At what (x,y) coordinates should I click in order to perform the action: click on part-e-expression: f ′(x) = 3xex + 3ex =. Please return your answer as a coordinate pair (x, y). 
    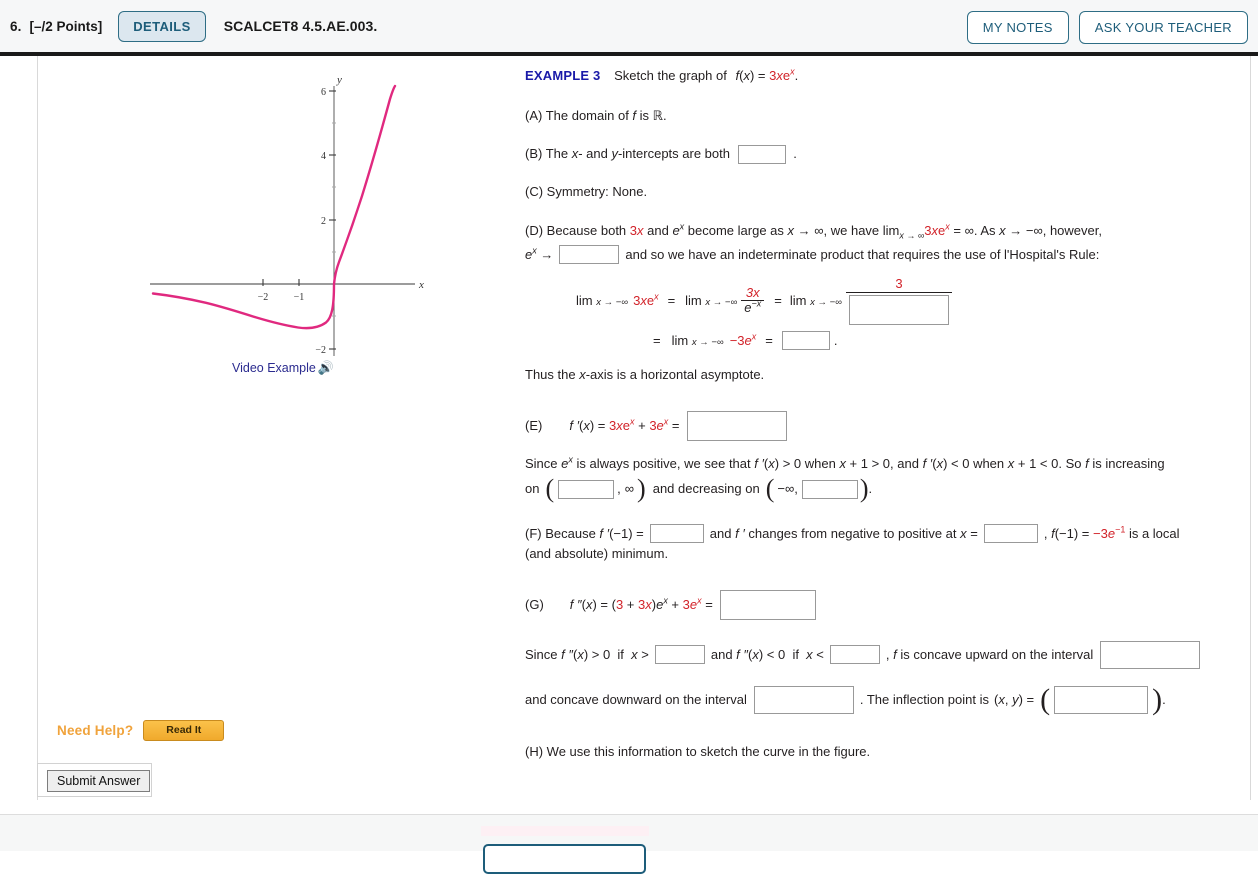
    Looking at the image, I should click on (624, 425).